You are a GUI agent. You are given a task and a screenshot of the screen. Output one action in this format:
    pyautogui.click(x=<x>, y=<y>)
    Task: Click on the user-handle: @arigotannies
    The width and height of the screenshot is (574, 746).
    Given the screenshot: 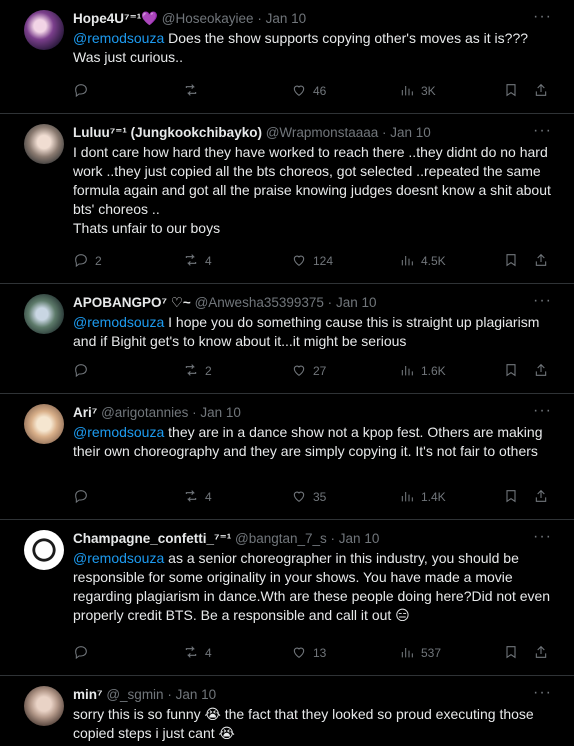 What is the action you would take?
    pyautogui.click(x=144, y=412)
    